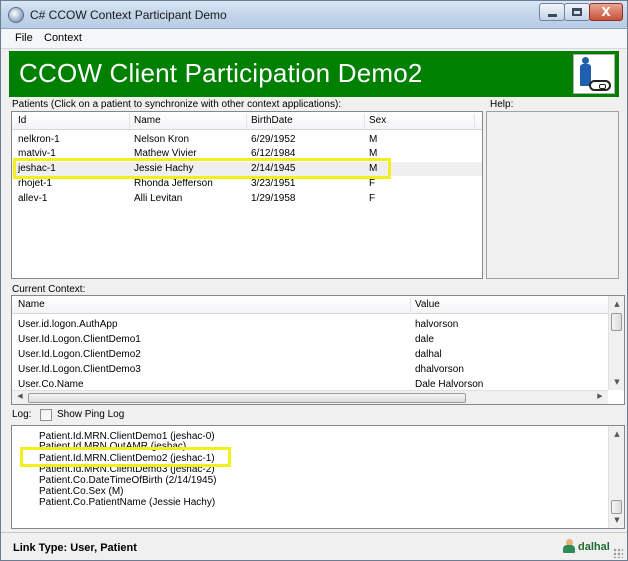  What do you see at coordinates (310, 355) in the screenshot?
I see `context-row: User.Id.Logon.ClientDemo2 dalhal` at bounding box center [310, 355].